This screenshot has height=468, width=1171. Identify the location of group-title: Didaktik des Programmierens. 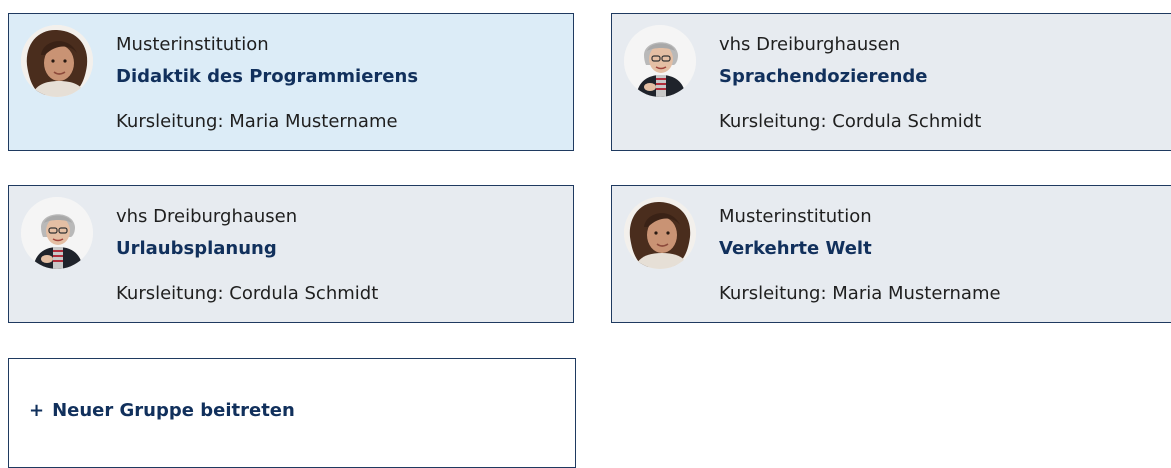
(267, 77).